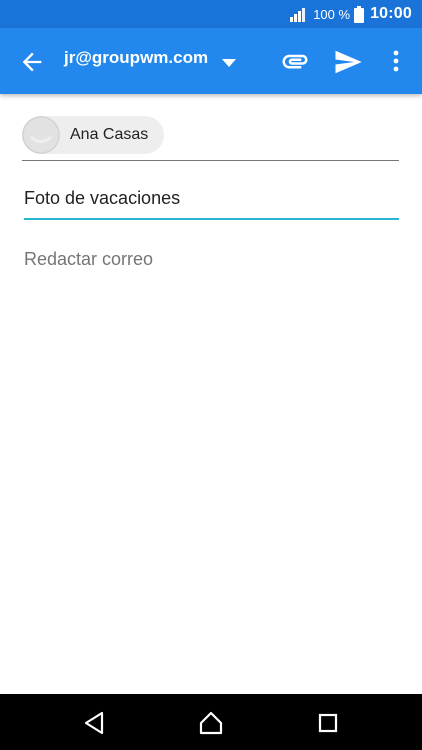 The height and width of the screenshot is (750, 422). What do you see at coordinates (391, 13) in the screenshot?
I see `status-clock: 10:00` at bounding box center [391, 13].